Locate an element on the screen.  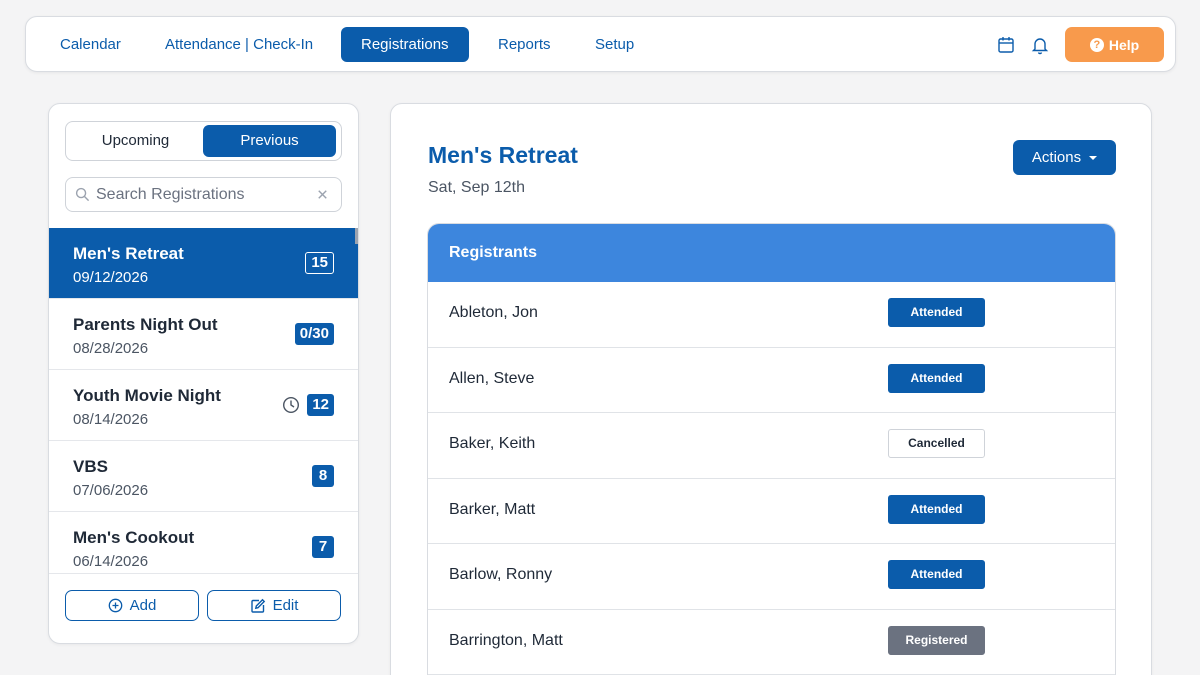
sidebar-footer: Add Edit is located at coordinates (203, 608).